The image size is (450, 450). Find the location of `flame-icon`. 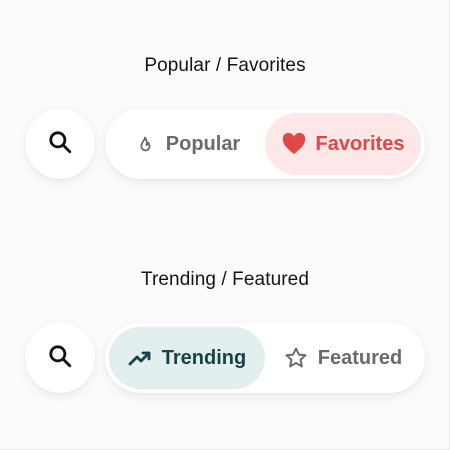

flame-icon is located at coordinates (145, 144).